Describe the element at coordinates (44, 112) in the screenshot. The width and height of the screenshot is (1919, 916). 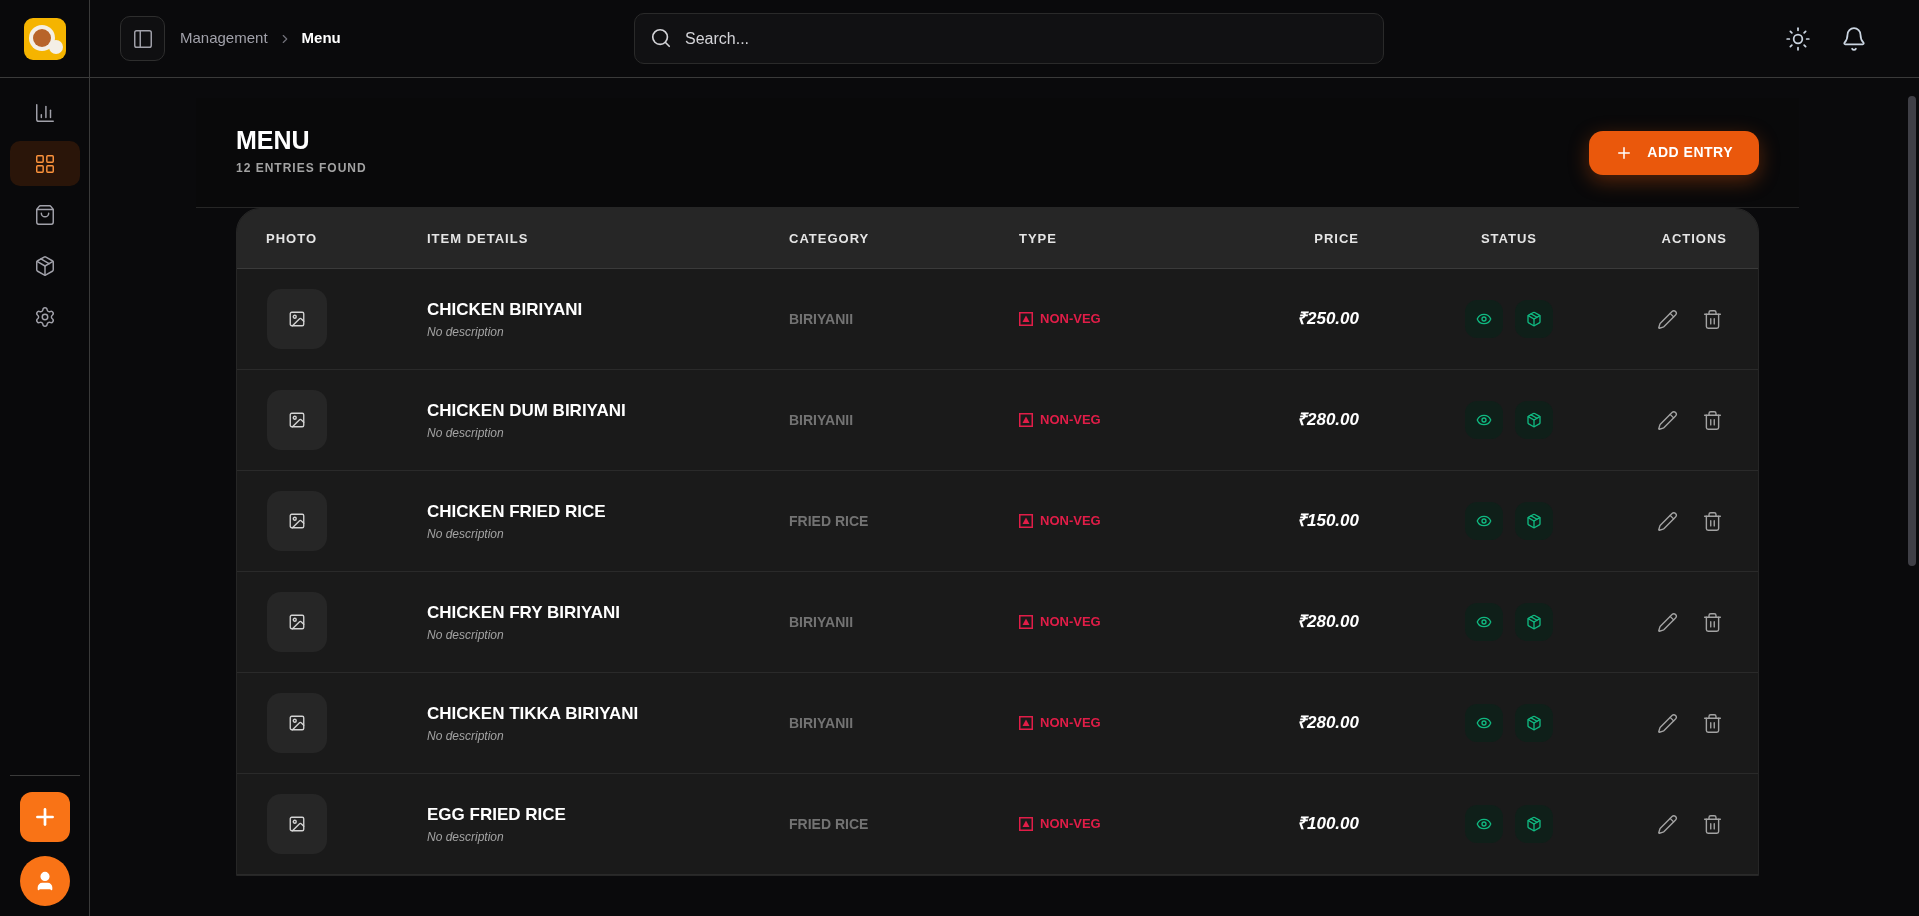
I see `bar-chart-icon` at that location.